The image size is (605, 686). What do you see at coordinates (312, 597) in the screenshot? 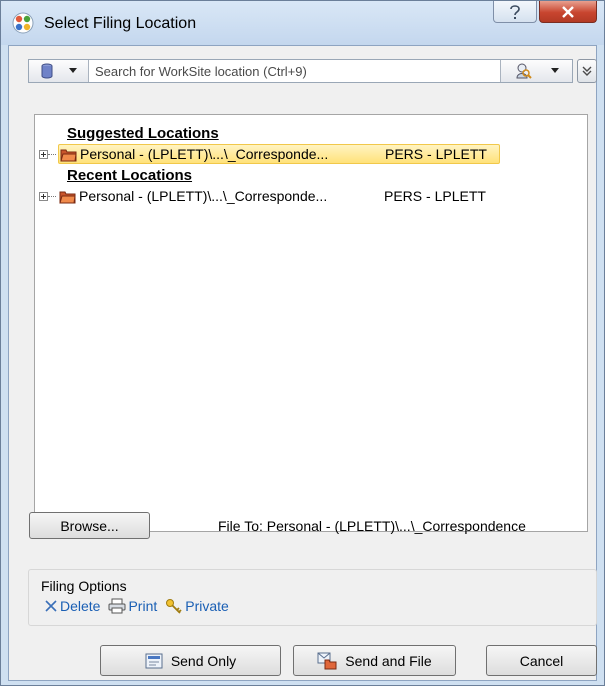
I see `filing-options-group: Filing Options Delete Print Private` at bounding box center [312, 597].